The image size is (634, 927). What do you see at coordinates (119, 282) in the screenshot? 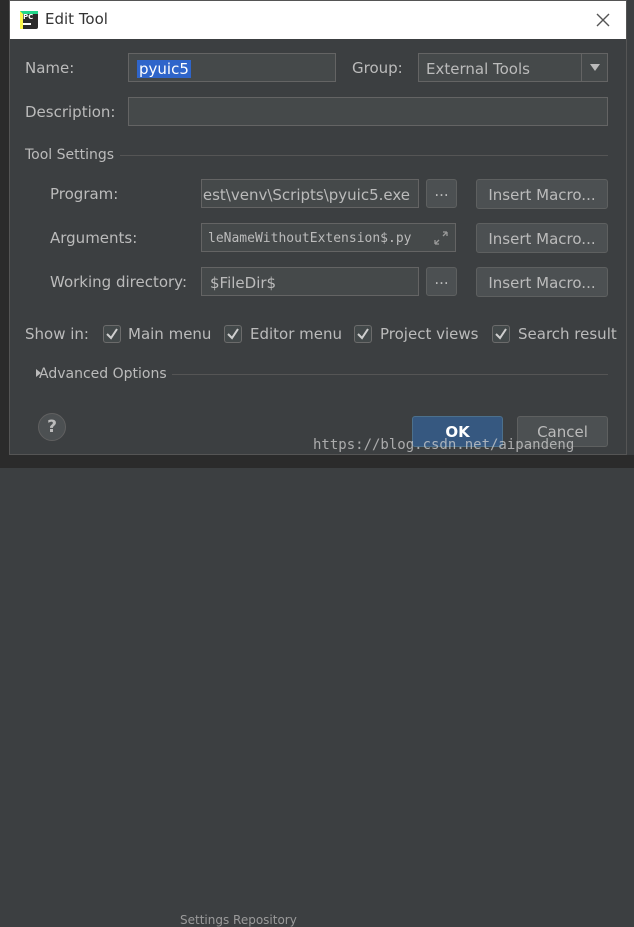
I see `working-directory-label: Working directory:` at bounding box center [119, 282].